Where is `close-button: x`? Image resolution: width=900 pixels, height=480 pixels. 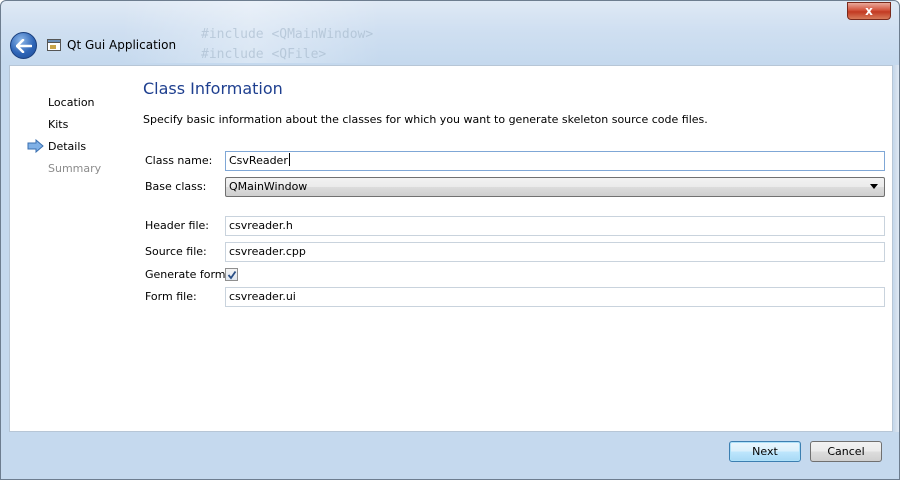
close-button: x is located at coordinates (869, 11).